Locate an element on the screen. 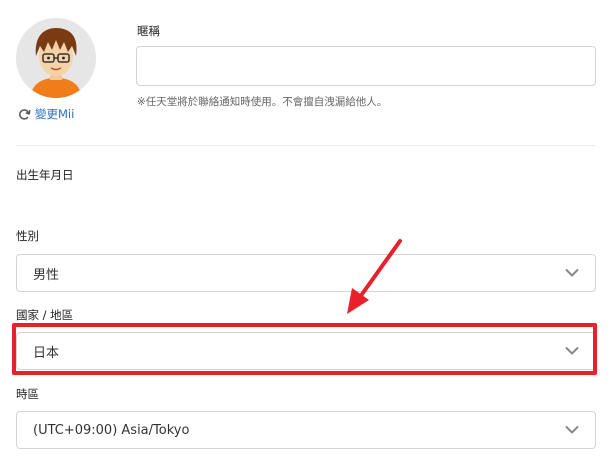 This screenshot has height=472, width=612. timezone-select: (UTC+09:00) Asia/Tokyo is located at coordinates (306, 430).